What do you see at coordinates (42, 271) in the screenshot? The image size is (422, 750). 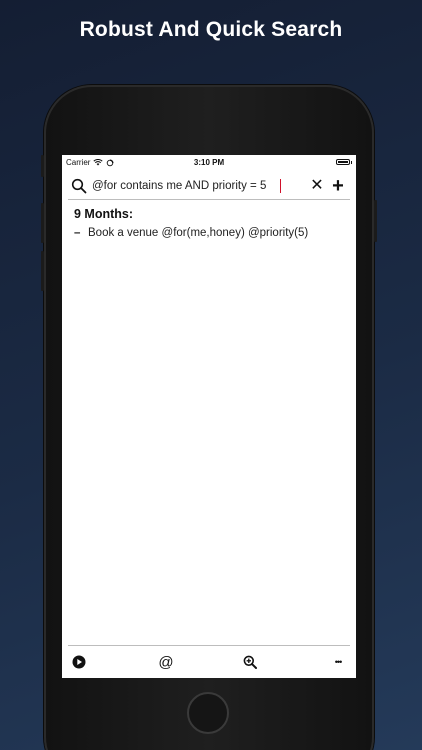 I see `volume-down-button` at bounding box center [42, 271].